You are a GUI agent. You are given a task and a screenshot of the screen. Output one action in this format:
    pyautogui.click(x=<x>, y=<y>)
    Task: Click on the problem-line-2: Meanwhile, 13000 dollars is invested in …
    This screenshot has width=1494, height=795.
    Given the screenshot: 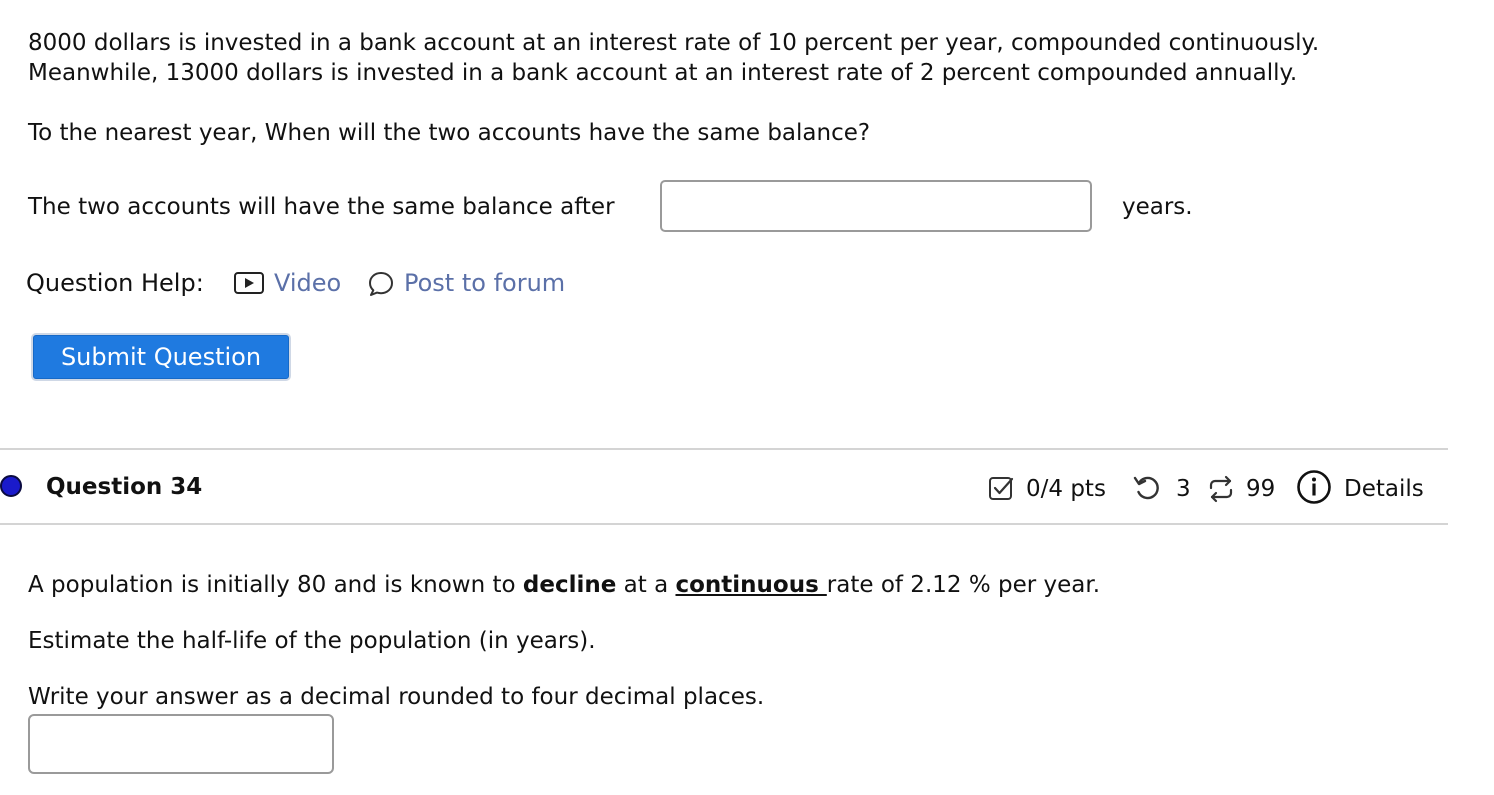 What is the action you would take?
    pyautogui.click(x=663, y=73)
    